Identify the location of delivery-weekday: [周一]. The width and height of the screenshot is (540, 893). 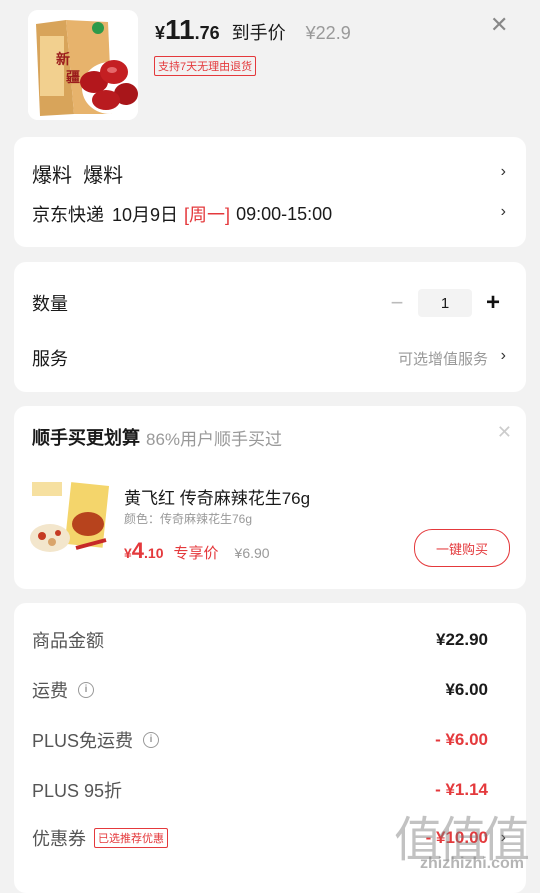
(207, 215).